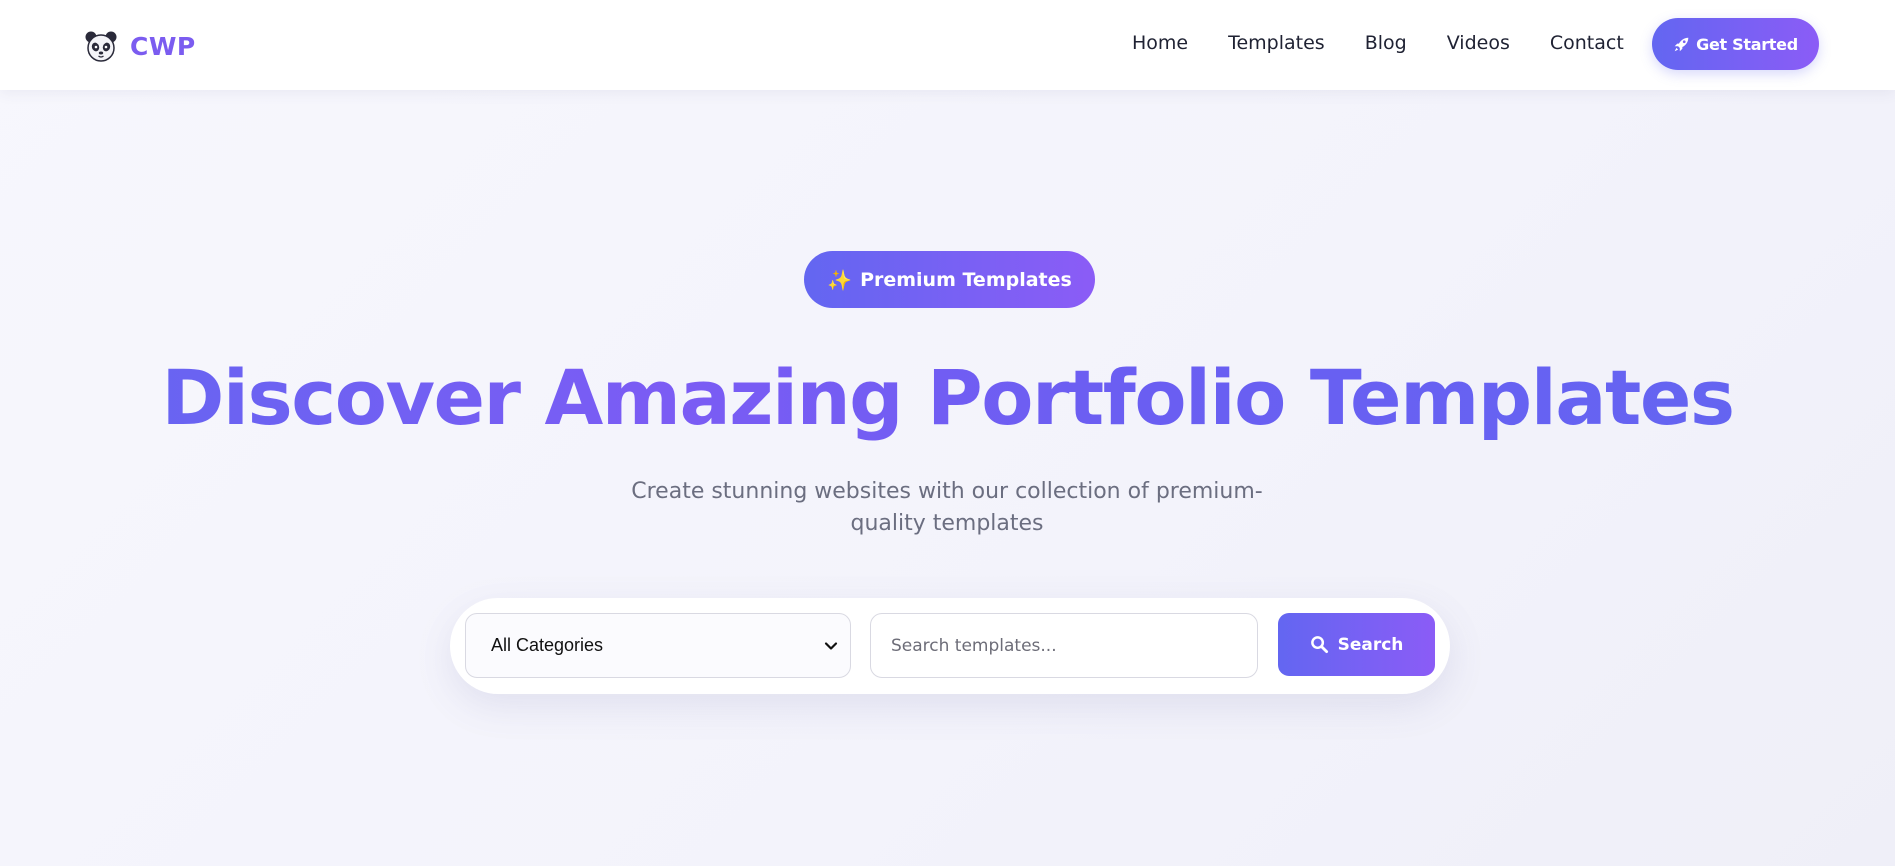 The height and width of the screenshot is (866, 1895). What do you see at coordinates (1587, 43) in the screenshot?
I see `nav-link-contact: Contact` at bounding box center [1587, 43].